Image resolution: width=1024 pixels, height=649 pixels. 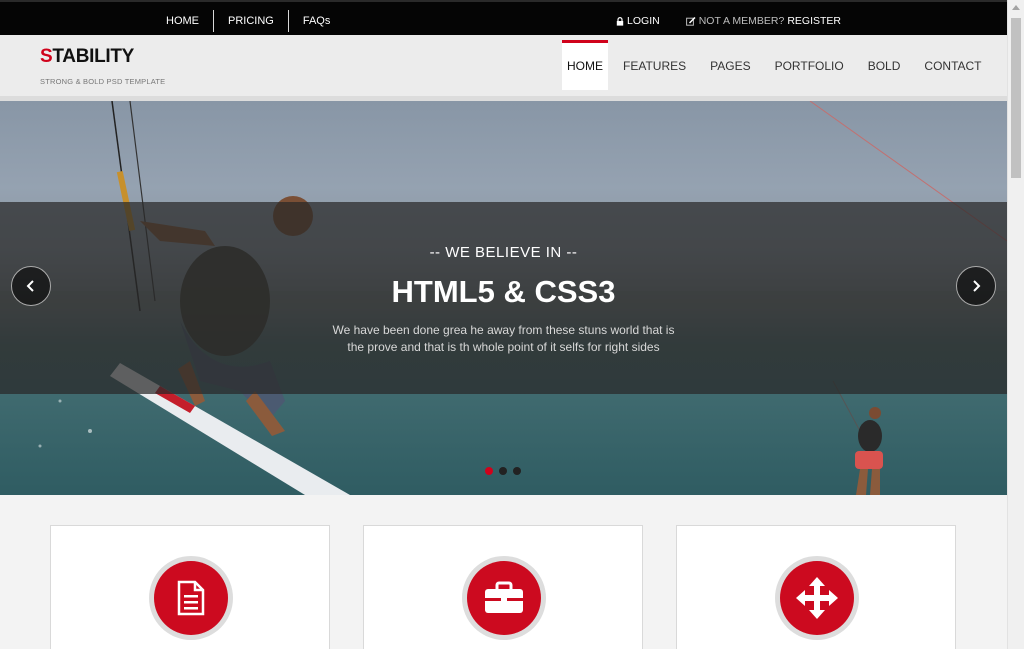 What do you see at coordinates (1015, 324) in the screenshot?
I see `vertical-scrollbar` at bounding box center [1015, 324].